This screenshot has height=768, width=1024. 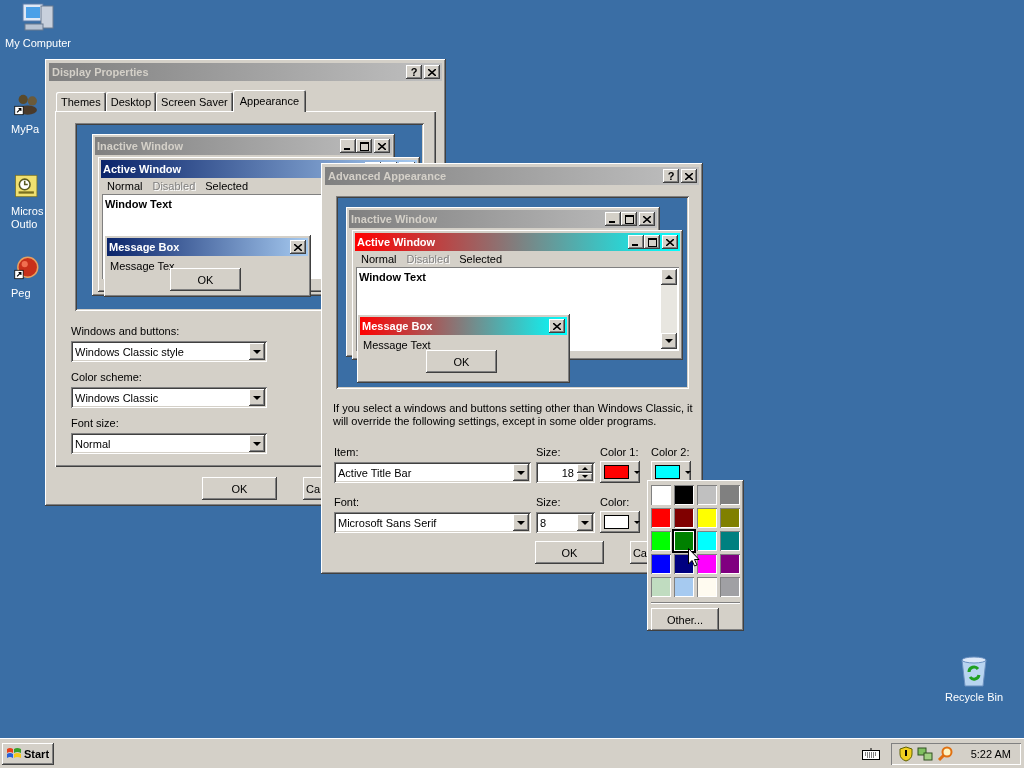 I want to click on field-label: Font size:, so click(x=95, y=423).